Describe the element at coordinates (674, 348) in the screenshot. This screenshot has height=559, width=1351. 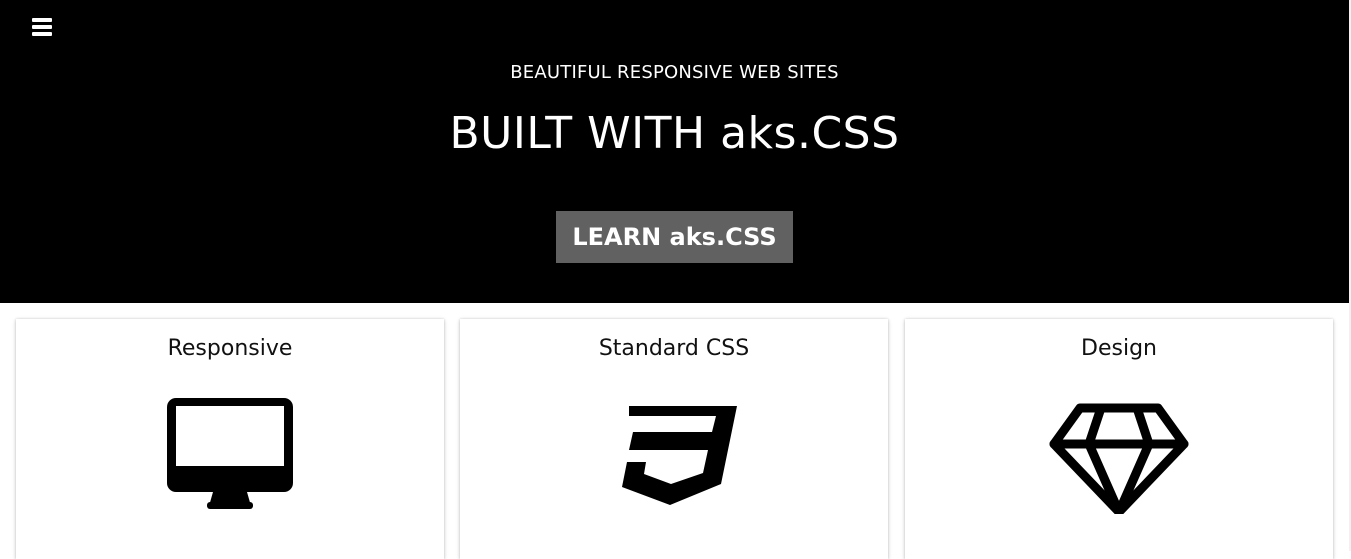
I see `feature-title: Standard CSS` at that location.